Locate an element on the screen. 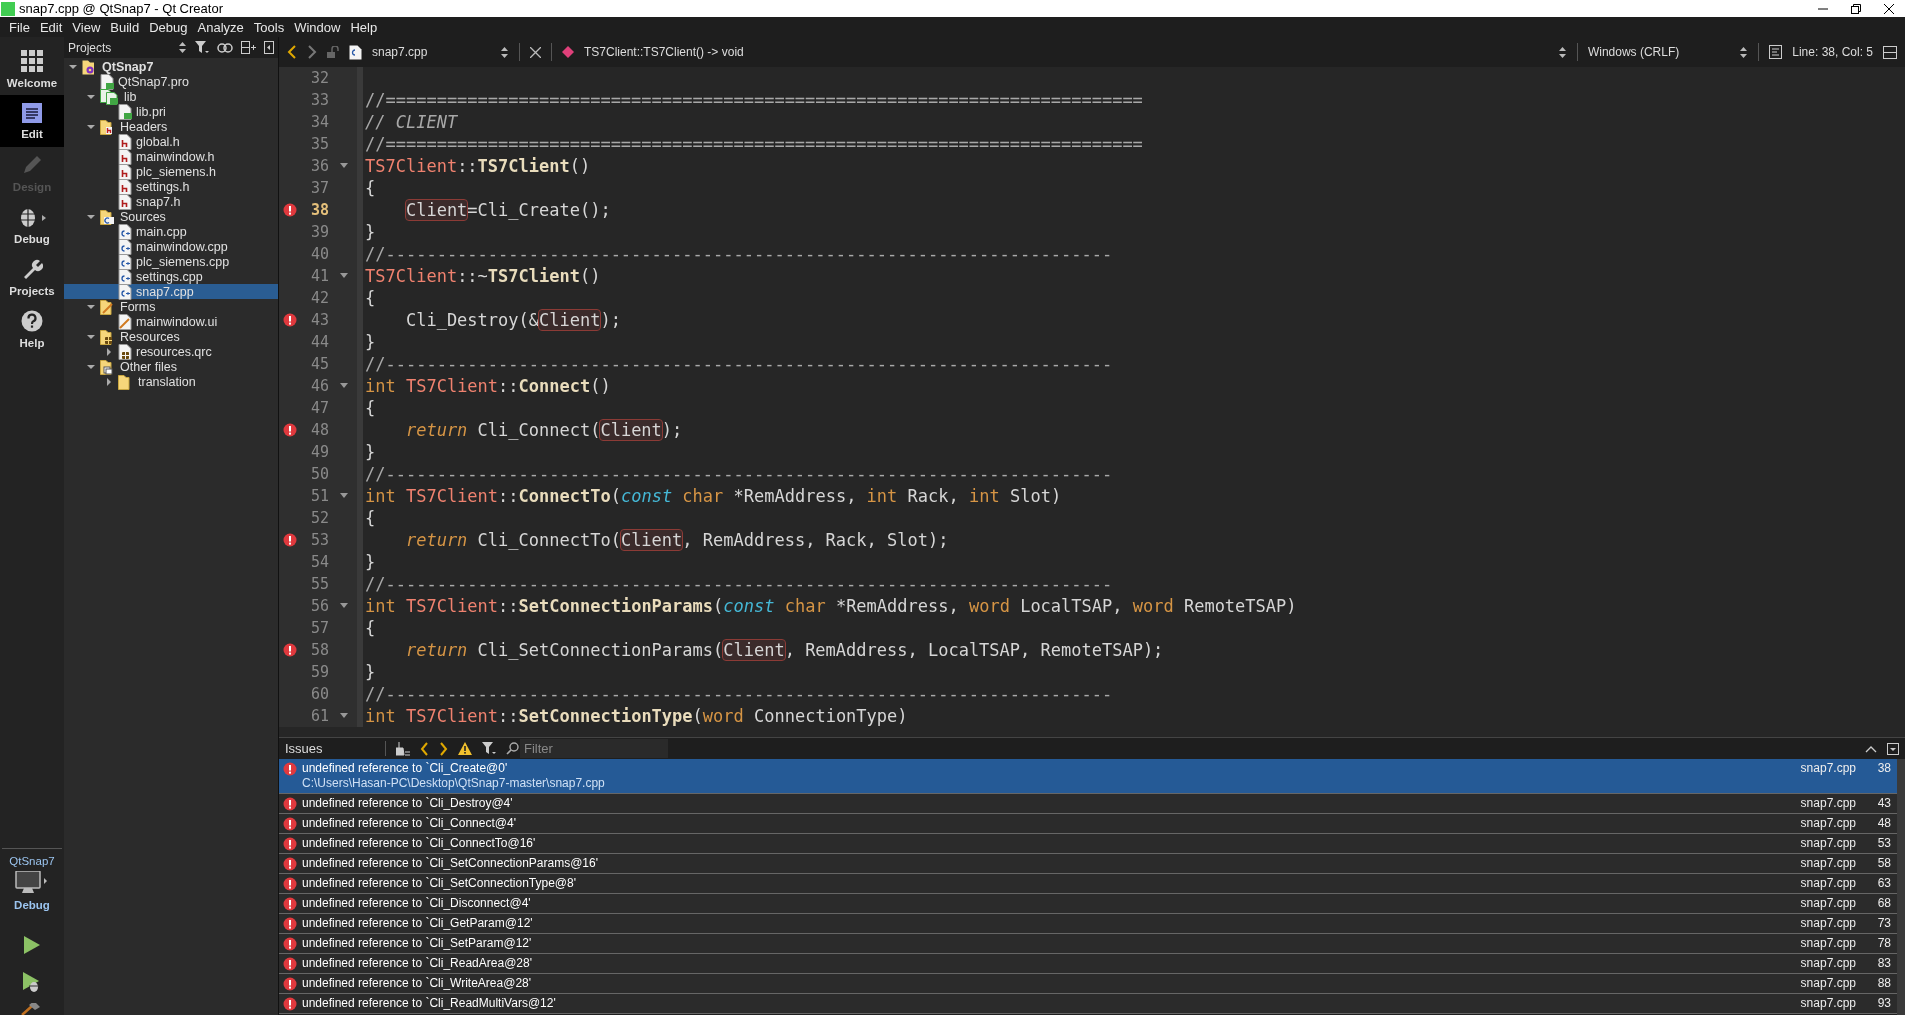 The width and height of the screenshot is (1905, 1015). view-select-icon is located at coordinates (182, 47).